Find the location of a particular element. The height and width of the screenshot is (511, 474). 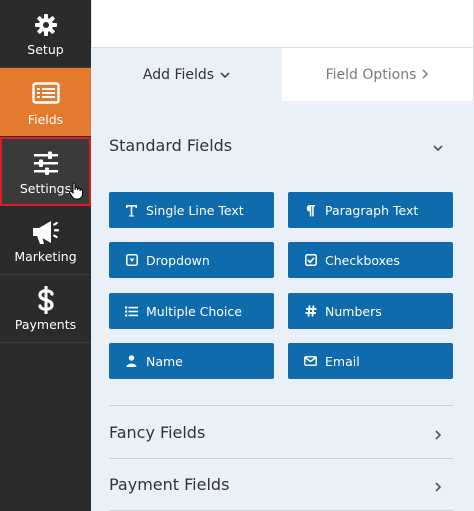

sliders-icon is located at coordinates (45, 163).